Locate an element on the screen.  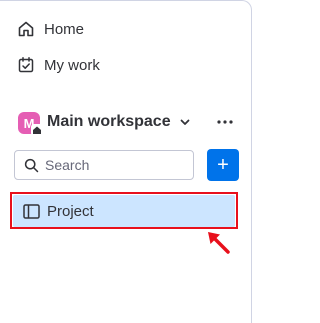
board-item-label: Project is located at coordinates (70, 211).